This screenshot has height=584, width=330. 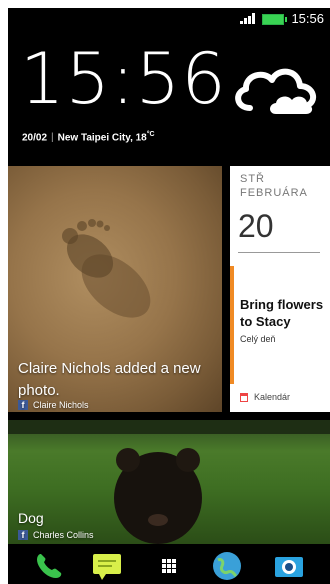 I want to click on event-accent, so click(x=232, y=325).